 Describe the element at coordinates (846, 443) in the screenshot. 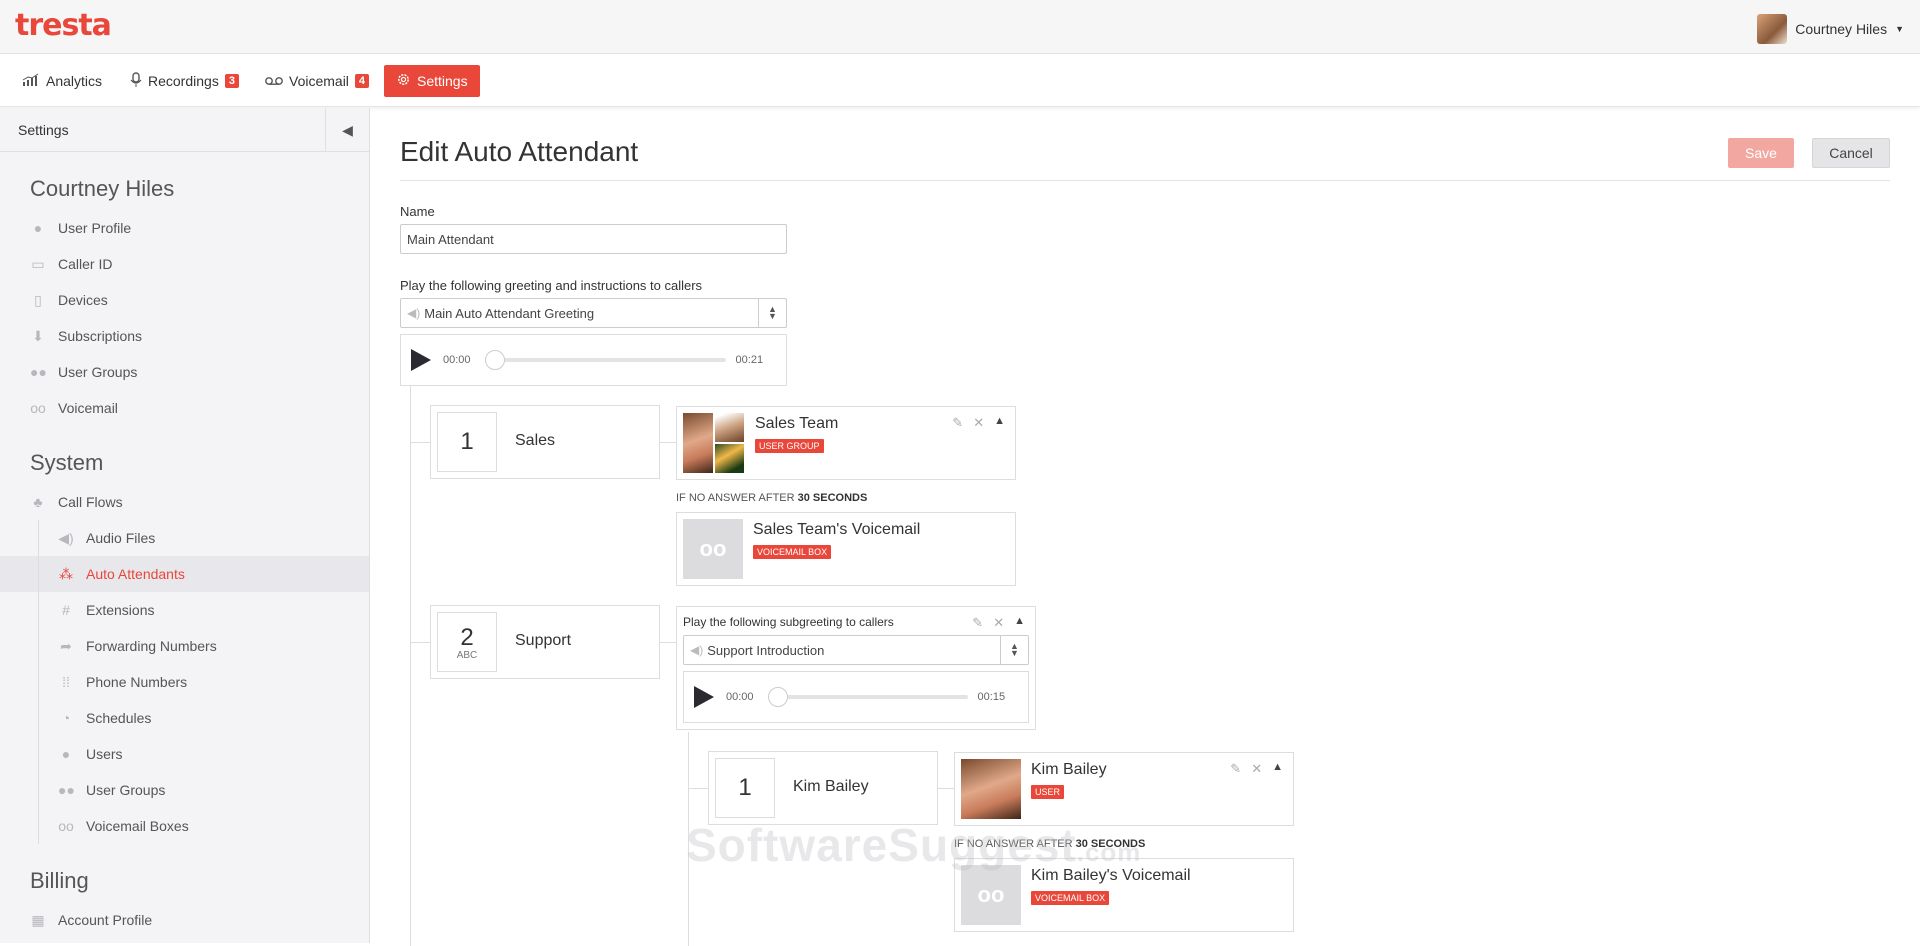

I see `destination-sales-team: Sales Team User Group ✎ ✕ ▲` at that location.